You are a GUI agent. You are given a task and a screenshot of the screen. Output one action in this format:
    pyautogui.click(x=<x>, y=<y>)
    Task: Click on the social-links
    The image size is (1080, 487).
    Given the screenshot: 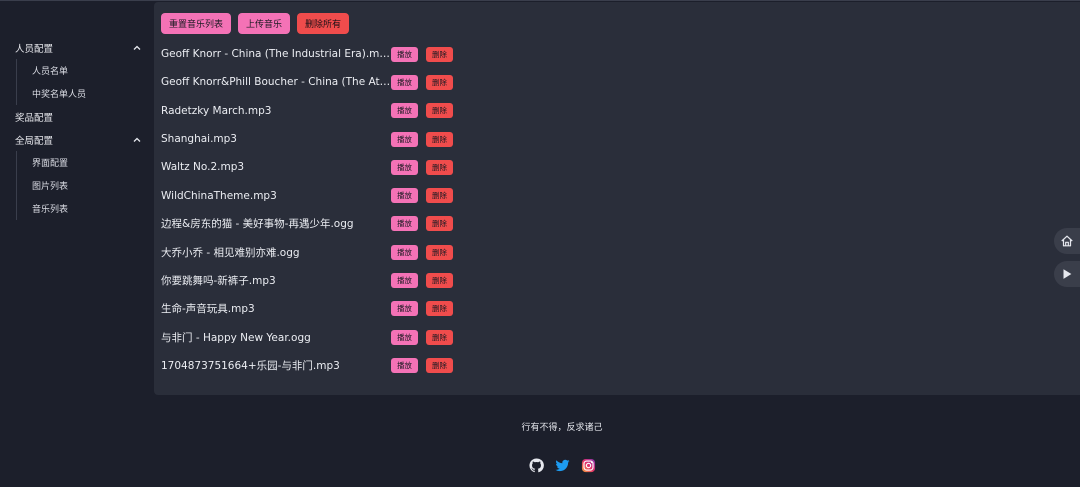 What is the action you would take?
    pyautogui.click(x=562, y=465)
    